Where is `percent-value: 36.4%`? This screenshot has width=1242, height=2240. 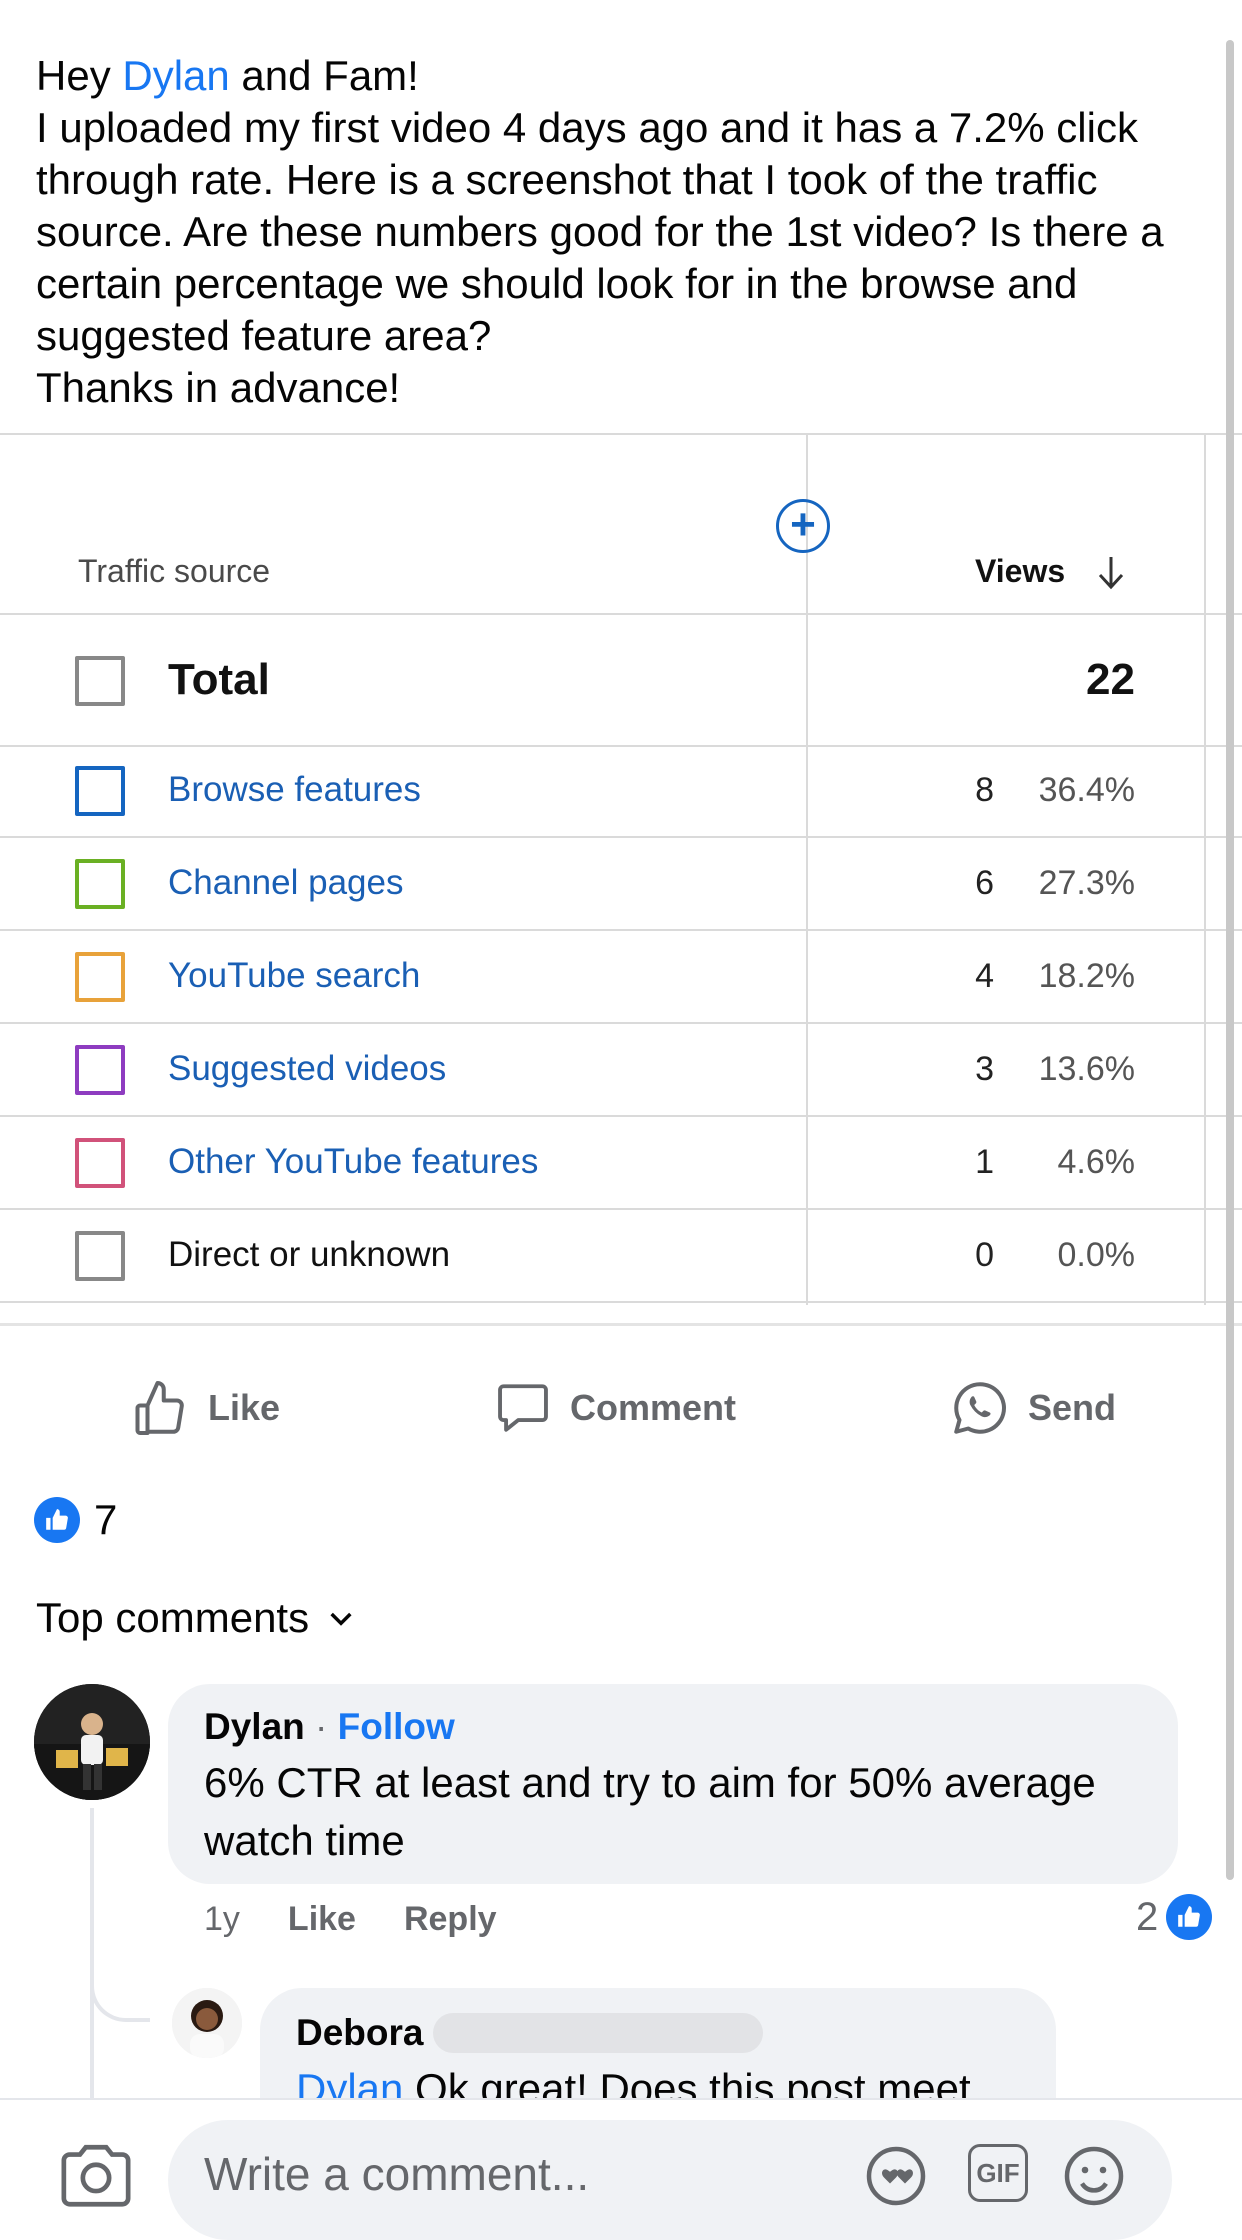
percent-value: 36.4% is located at coordinates (1086, 790).